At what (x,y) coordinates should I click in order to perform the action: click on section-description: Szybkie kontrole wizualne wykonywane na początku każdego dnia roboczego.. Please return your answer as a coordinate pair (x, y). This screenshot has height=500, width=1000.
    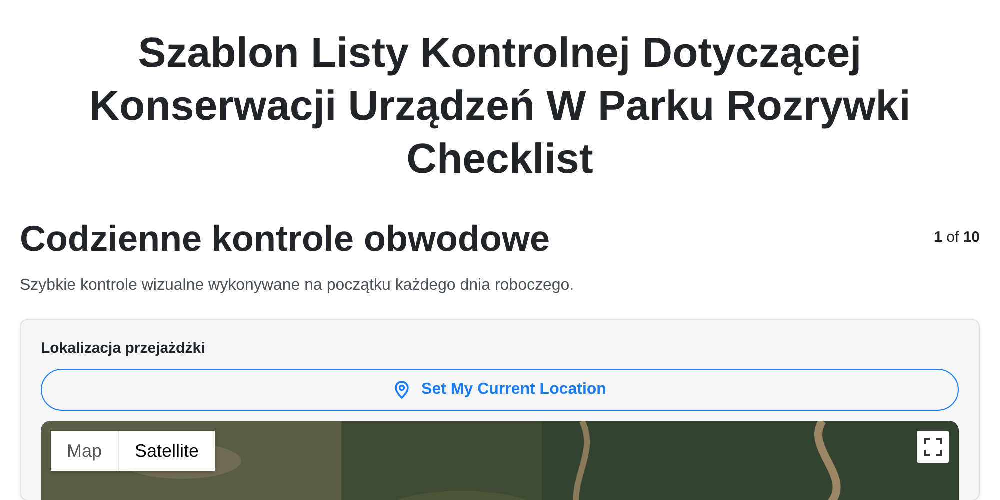
    Looking at the image, I should click on (298, 286).